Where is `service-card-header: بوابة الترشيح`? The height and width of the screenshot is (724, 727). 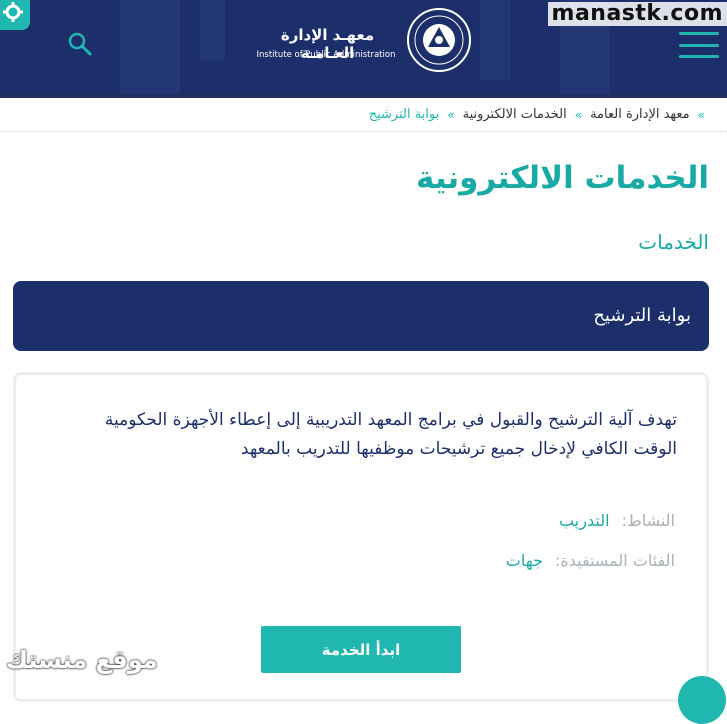
service-card-header: بوابة الترشيح is located at coordinates (361, 316).